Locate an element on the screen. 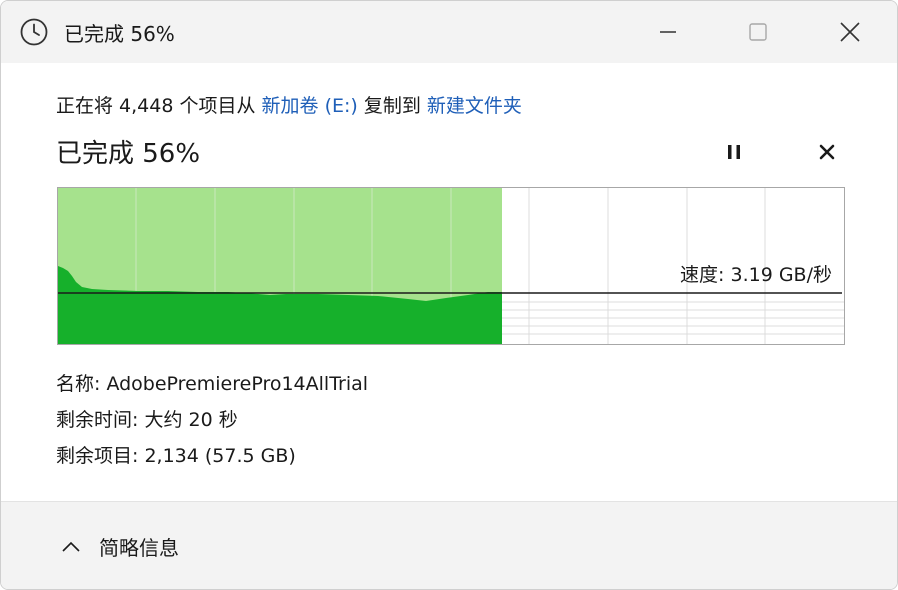 The image size is (898, 590). fewer-details-label: 简略信息 is located at coordinates (139, 548).